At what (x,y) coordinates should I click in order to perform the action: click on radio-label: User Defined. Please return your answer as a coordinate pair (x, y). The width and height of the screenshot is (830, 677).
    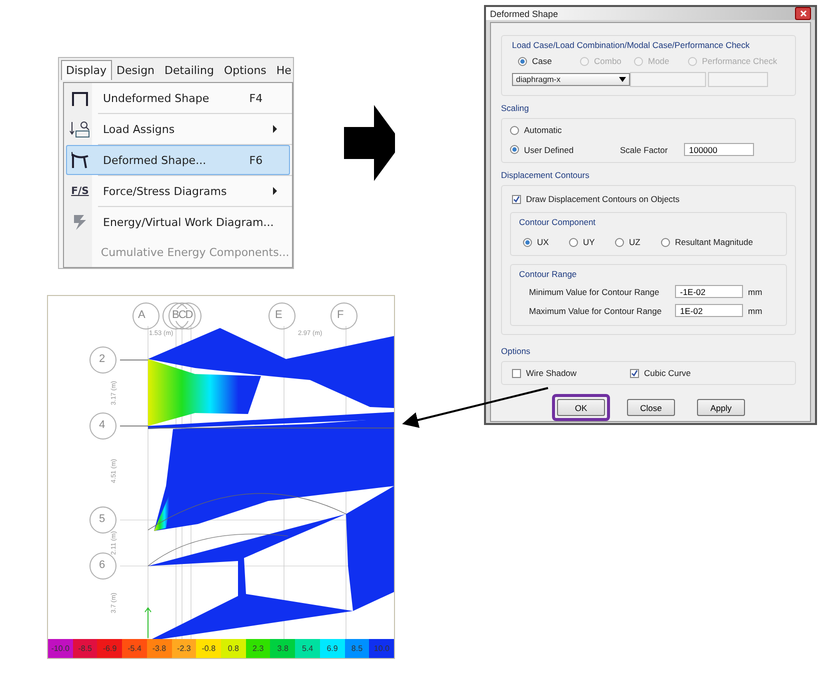
    Looking at the image, I should click on (549, 149).